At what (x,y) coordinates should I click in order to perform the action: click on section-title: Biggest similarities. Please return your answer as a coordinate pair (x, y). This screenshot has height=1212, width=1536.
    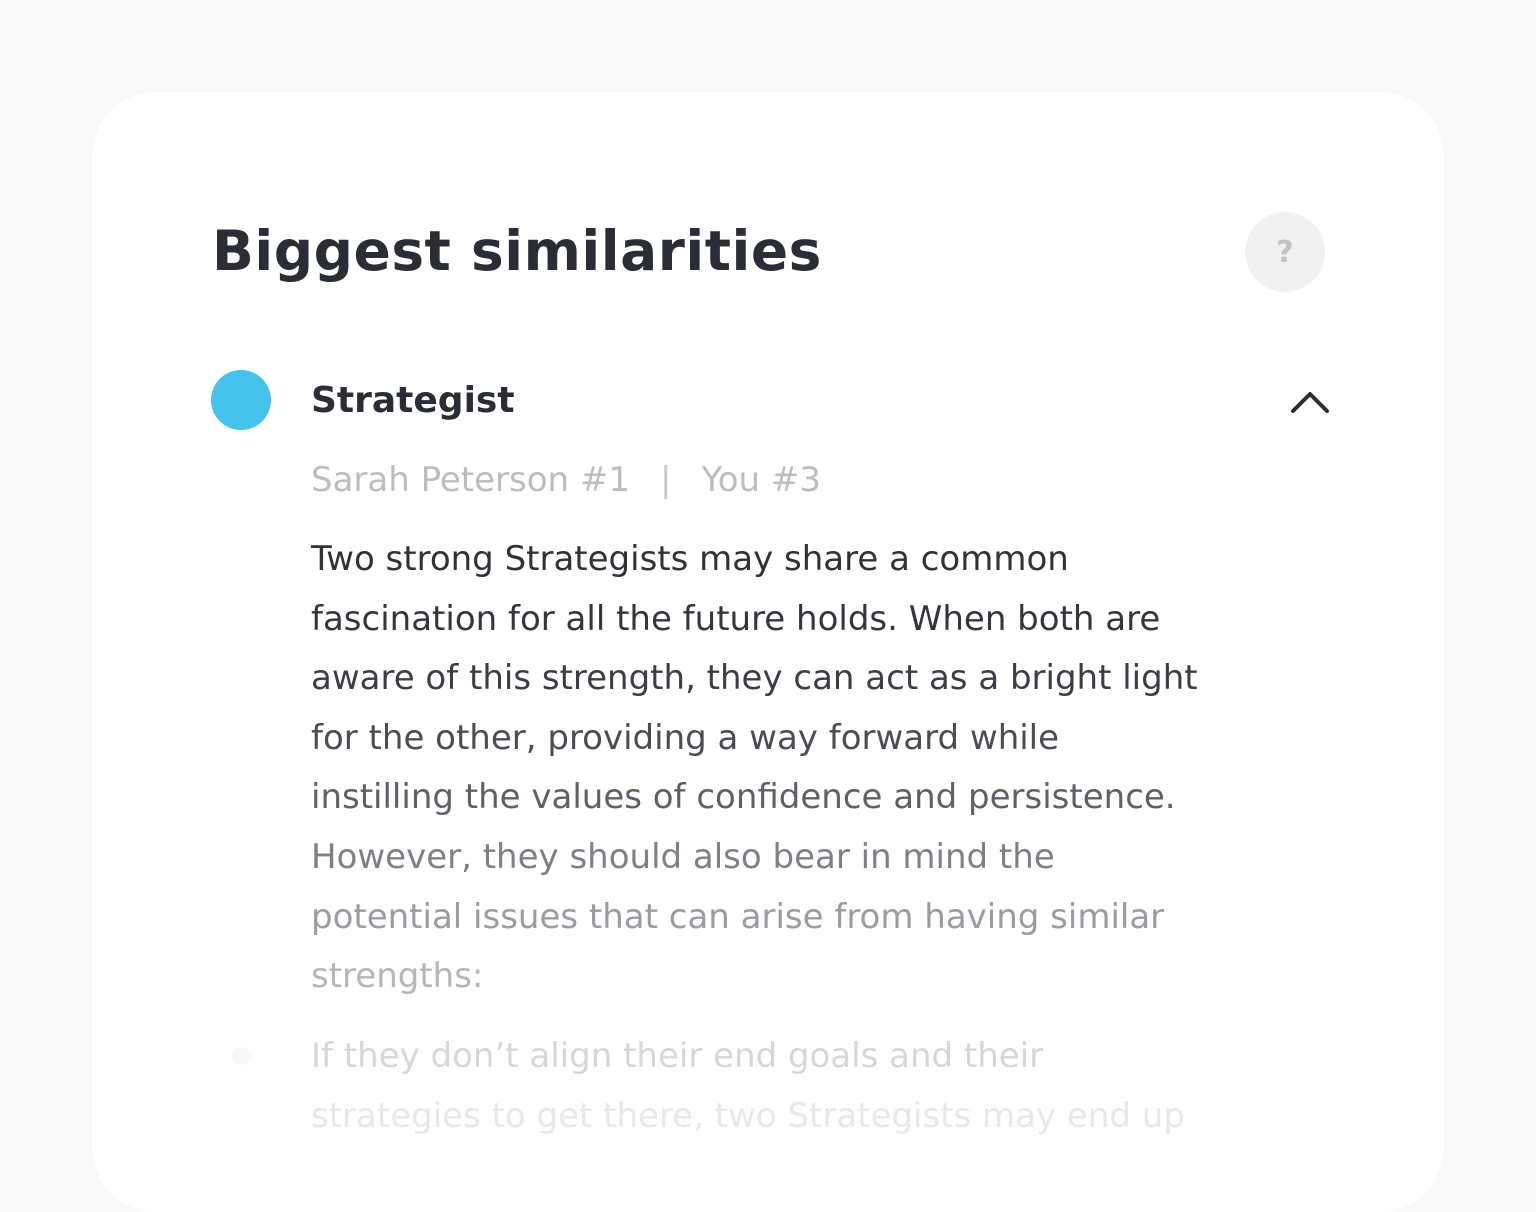
    Looking at the image, I should click on (517, 251).